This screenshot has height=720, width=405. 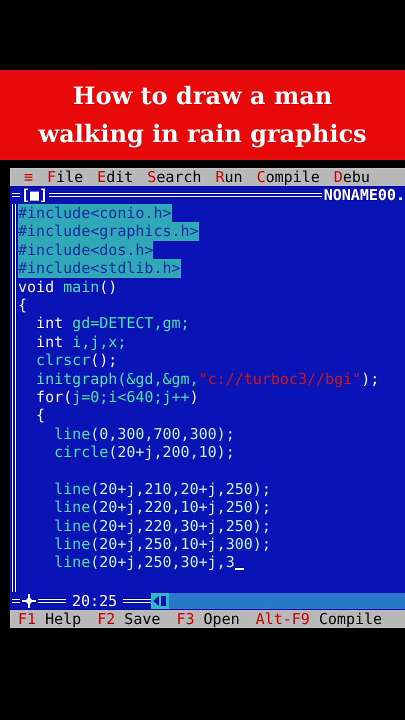 What do you see at coordinates (208, 619) in the screenshot?
I see `shortcut-hint: F3 Open` at bounding box center [208, 619].